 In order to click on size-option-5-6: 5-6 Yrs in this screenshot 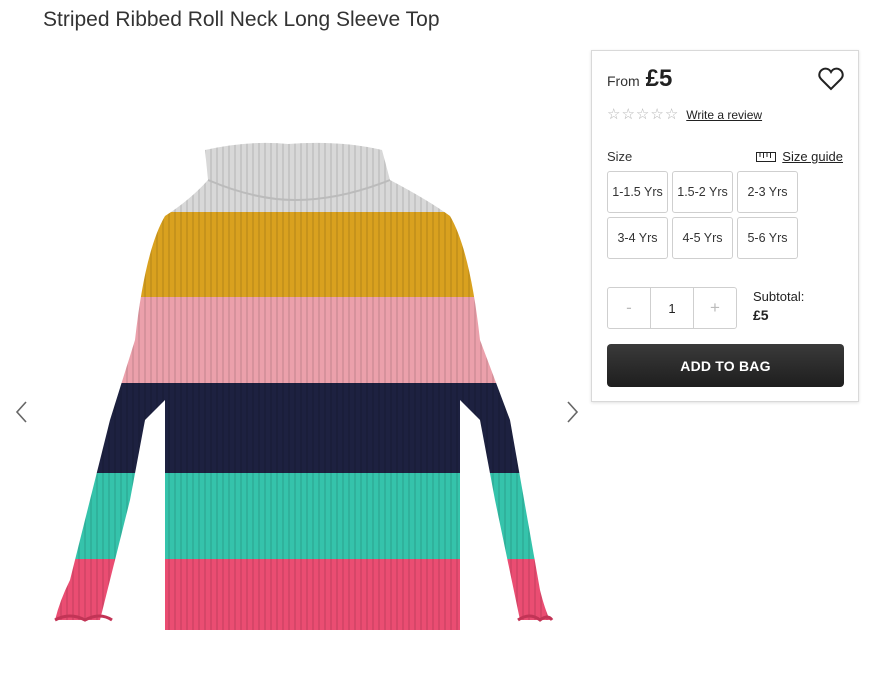, I will do `click(767, 238)`.